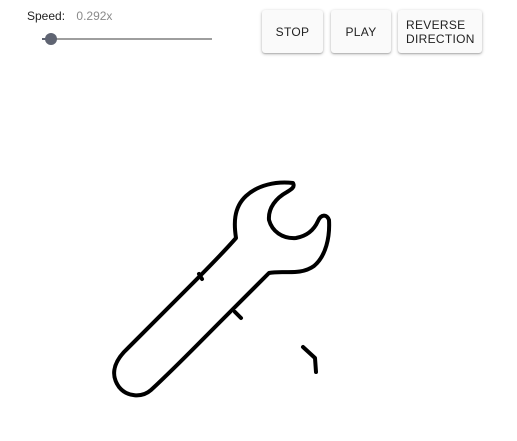  I want to click on speed-slider, so click(127, 39).